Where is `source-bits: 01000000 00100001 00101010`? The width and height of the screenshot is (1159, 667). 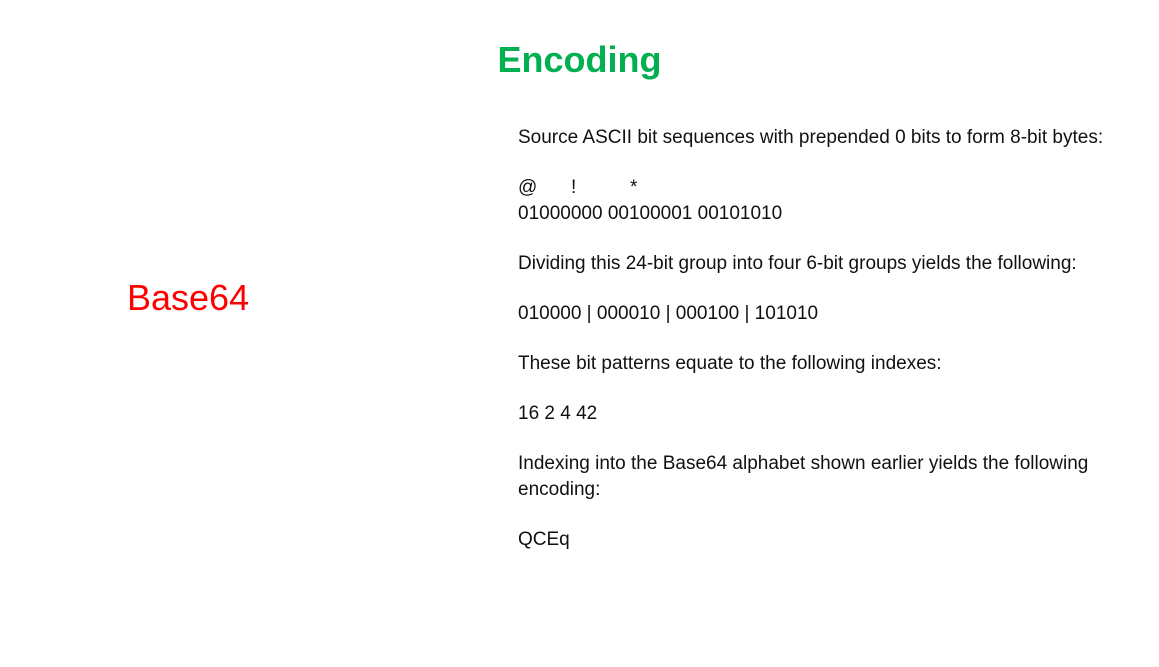
source-bits: 01000000 00100001 00101010 is located at coordinates (650, 213).